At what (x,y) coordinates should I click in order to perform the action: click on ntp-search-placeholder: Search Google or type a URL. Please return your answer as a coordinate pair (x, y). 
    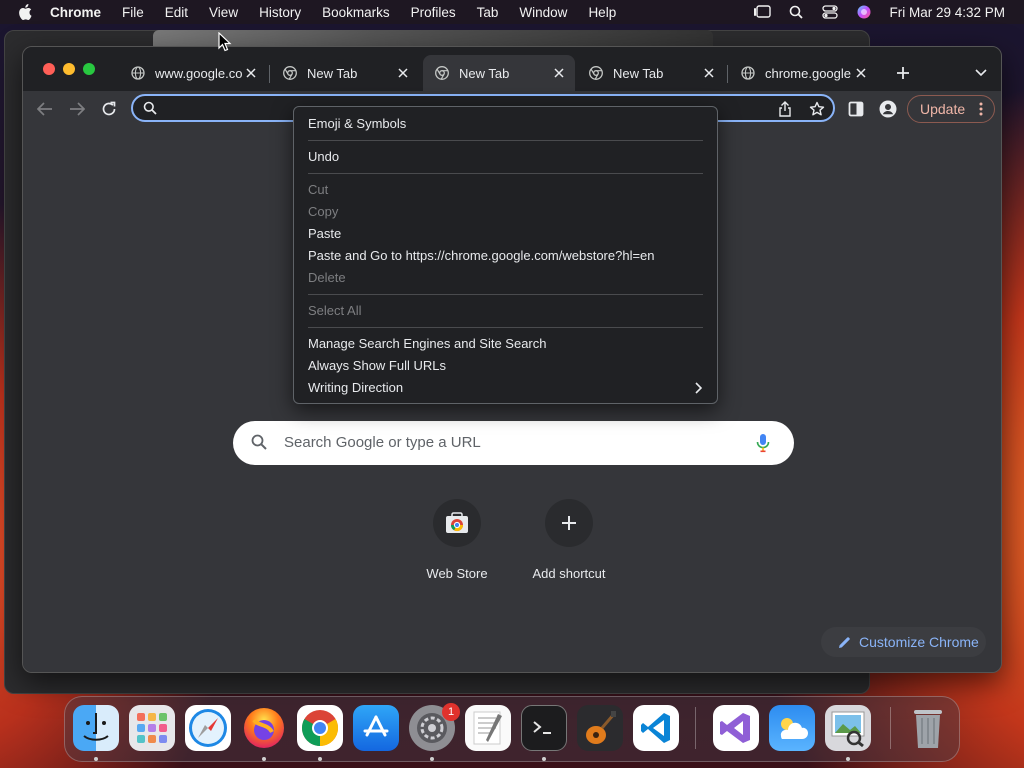
    Looking at the image, I should click on (382, 442).